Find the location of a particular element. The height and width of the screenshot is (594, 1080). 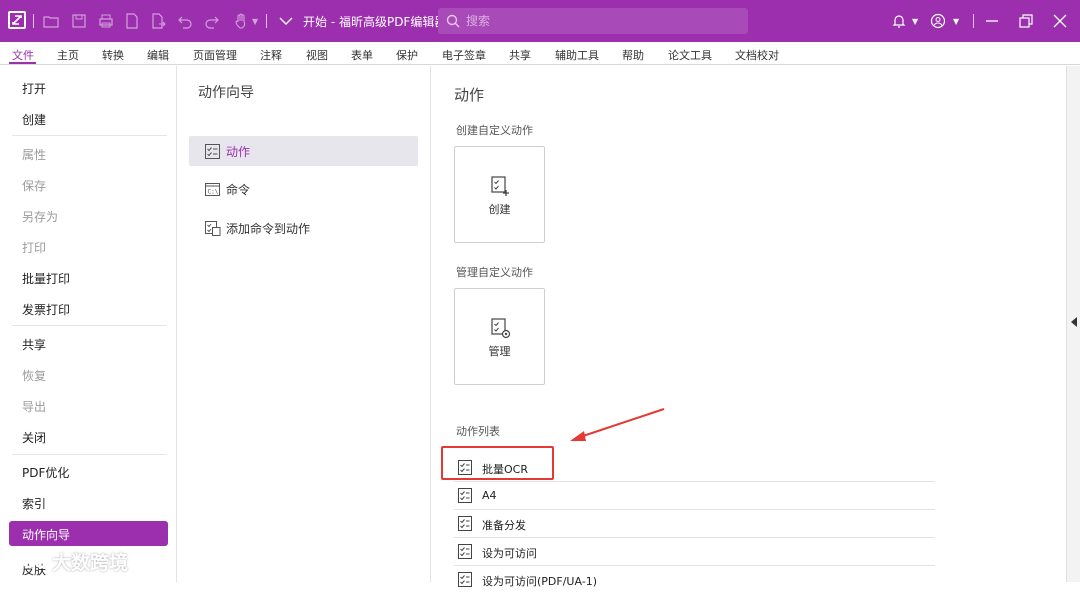

close-icon is located at coordinates (1060, 21).